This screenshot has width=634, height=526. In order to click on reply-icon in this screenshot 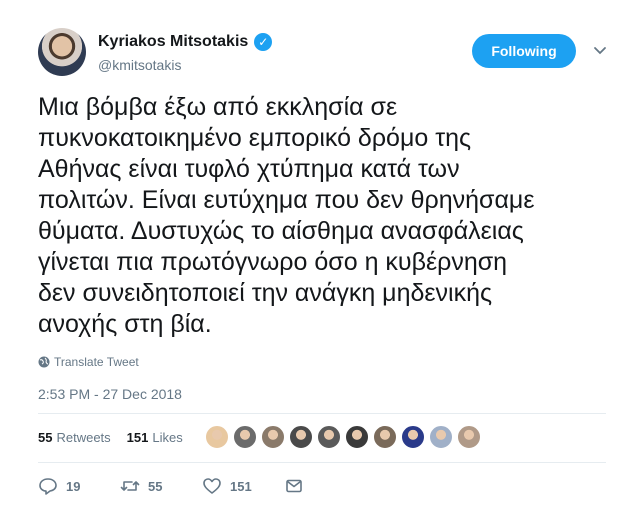, I will do `click(48, 486)`.